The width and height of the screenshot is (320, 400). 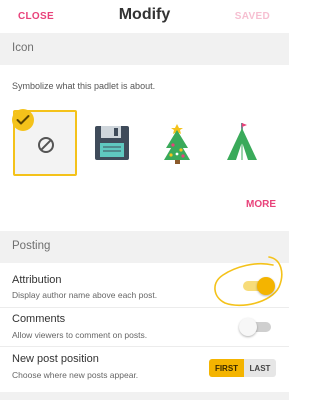 What do you see at coordinates (112, 143) in the screenshot?
I see `floppy-disk-icon` at bounding box center [112, 143].